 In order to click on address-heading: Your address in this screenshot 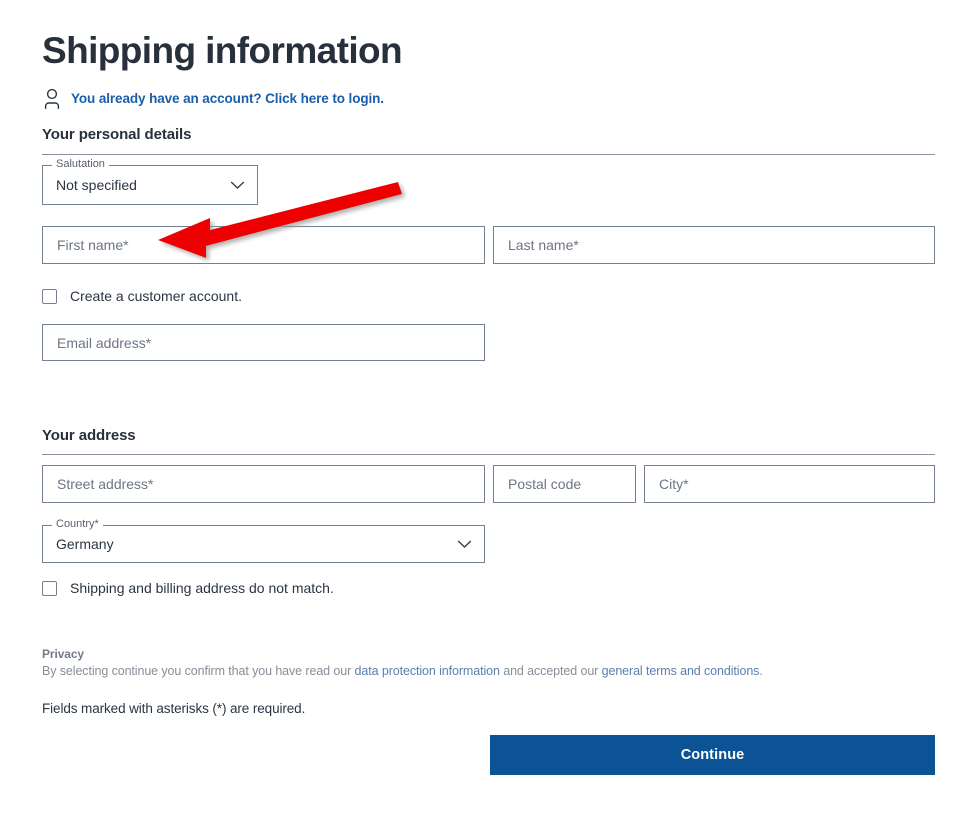, I will do `click(89, 435)`.